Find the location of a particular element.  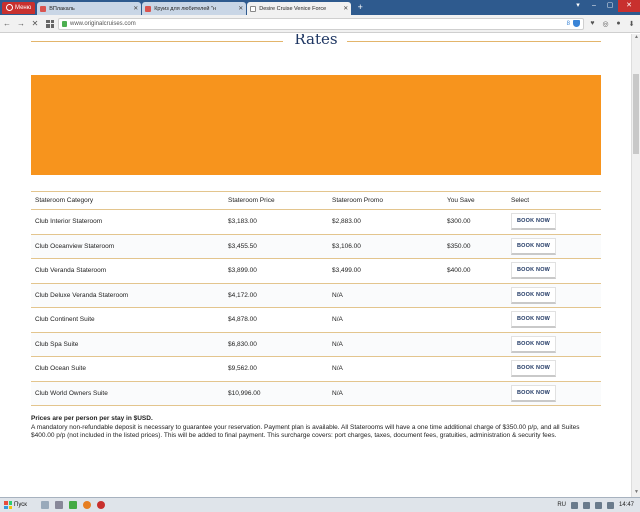

window-controls: ▾ – ▢ ✕ is located at coordinates (605, 7).